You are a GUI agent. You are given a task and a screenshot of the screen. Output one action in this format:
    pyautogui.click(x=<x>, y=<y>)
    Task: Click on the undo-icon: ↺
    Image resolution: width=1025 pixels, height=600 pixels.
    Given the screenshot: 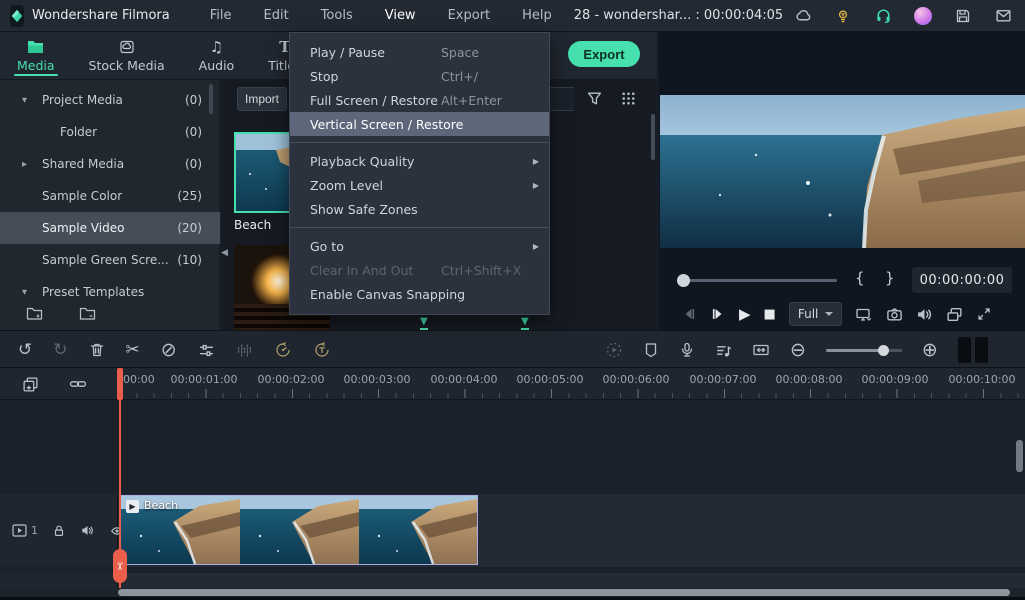 What is the action you would take?
    pyautogui.click(x=25, y=350)
    